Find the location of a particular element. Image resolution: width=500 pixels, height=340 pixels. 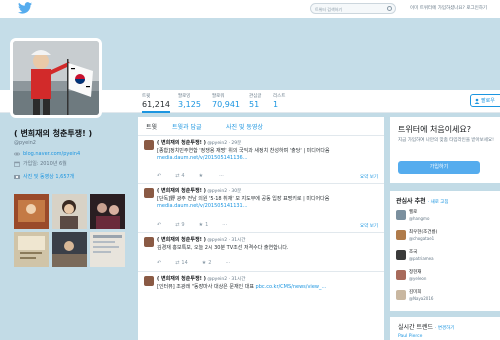

signup-button: 가입하기 is located at coordinates (439, 167).